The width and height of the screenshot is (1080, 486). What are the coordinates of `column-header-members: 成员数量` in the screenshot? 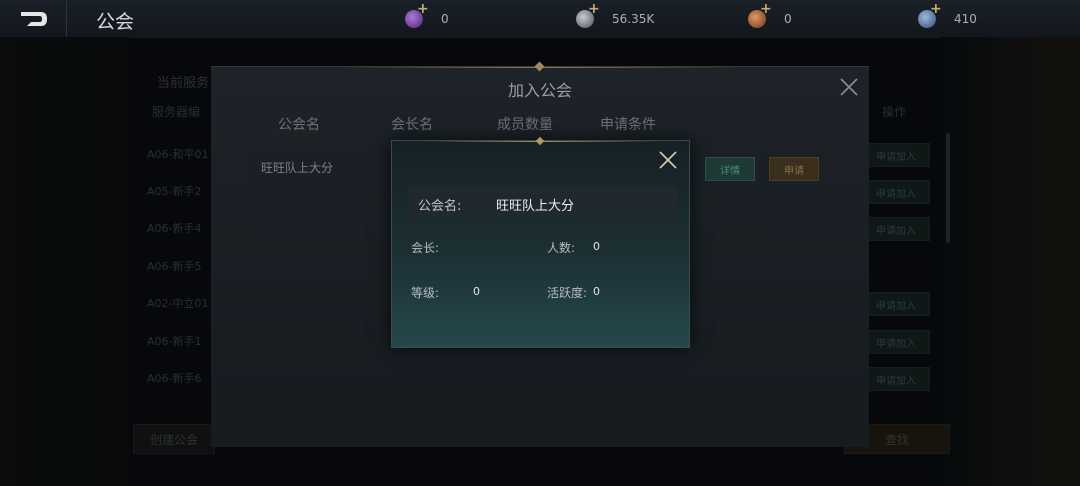 It's located at (525, 125).